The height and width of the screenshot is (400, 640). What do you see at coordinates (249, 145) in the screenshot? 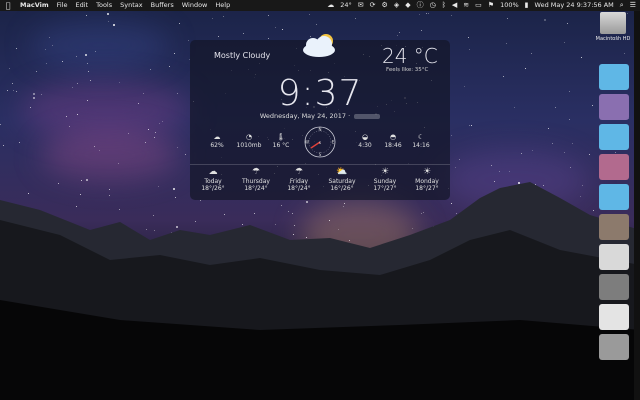
I see `stat-pressure-value: 1010mb` at bounding box center [249, 145].